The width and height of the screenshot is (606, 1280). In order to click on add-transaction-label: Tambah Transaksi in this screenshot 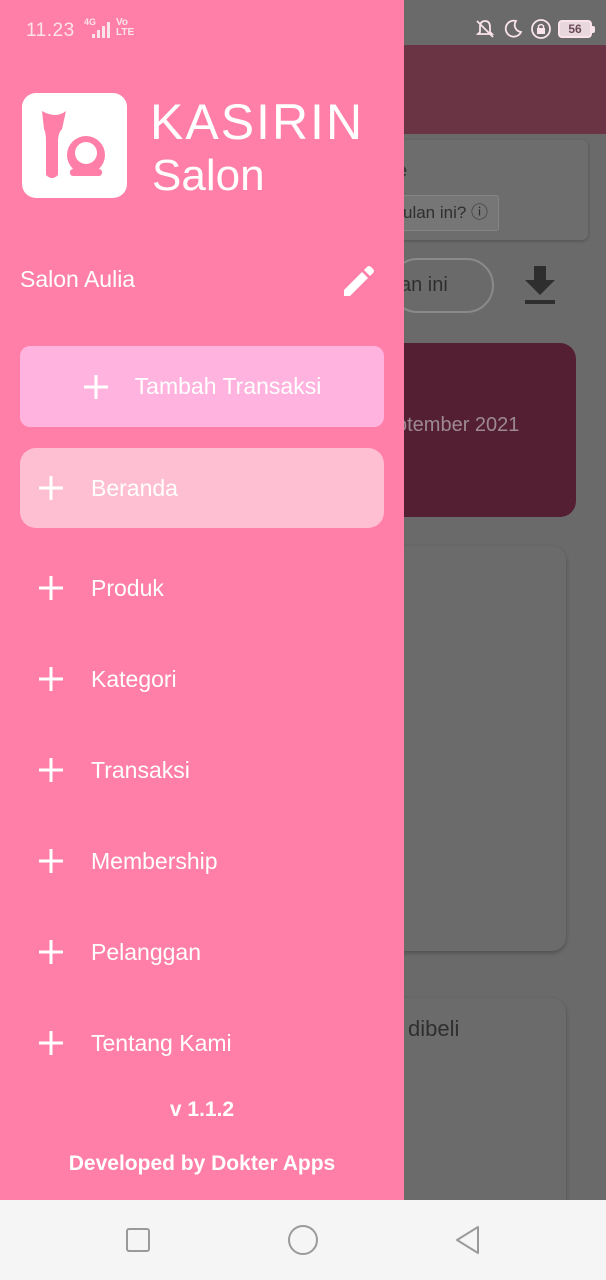, I will do `click(228, 386)`.